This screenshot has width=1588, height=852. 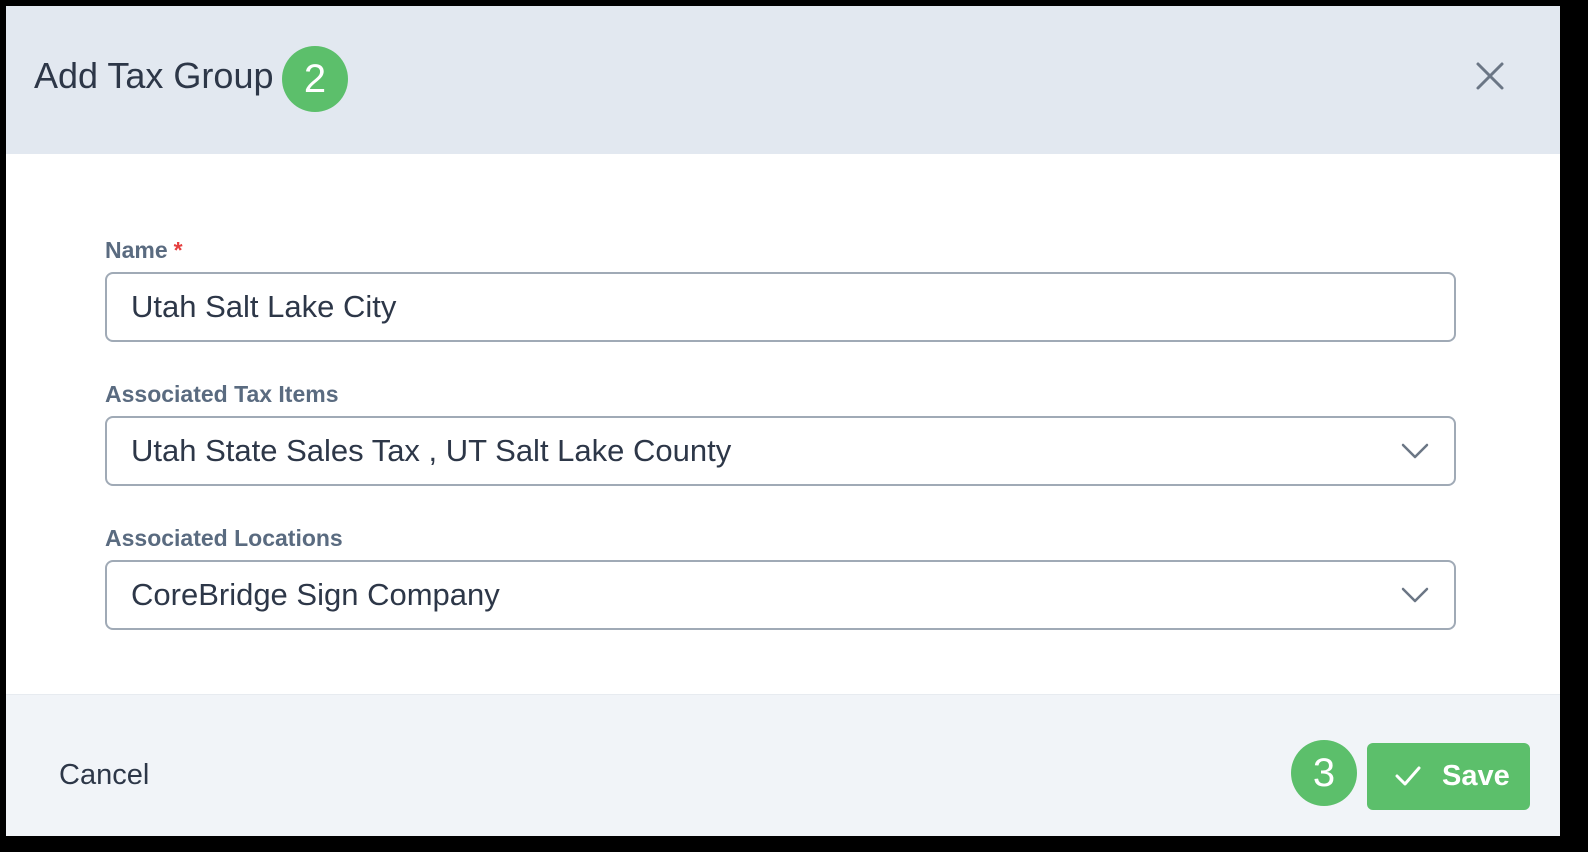 I want to click on locations-select: CoreBridge Sign Company, so click(x=780, y=595).